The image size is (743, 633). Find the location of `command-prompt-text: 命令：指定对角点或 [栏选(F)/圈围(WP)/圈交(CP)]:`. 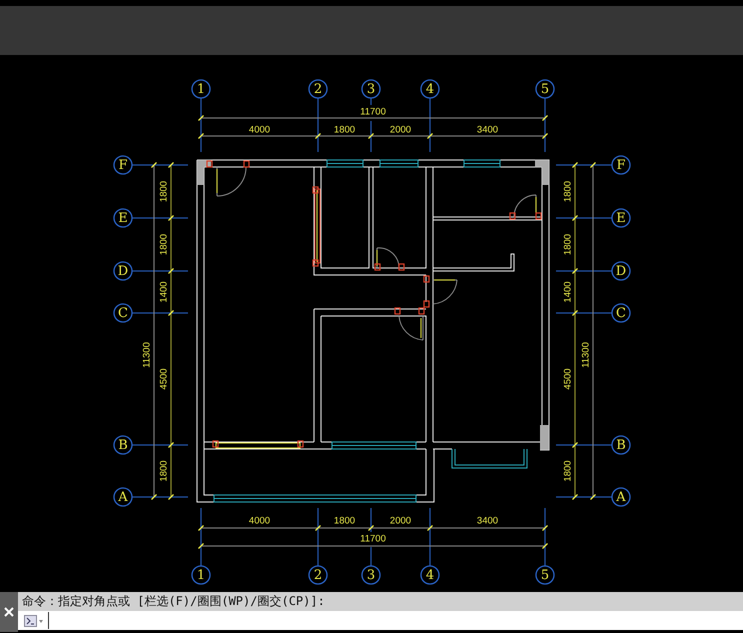

command-prompt-text: 命令：指定对角点或 [栏选(F)/圈围(WP)/圈交(CP)]: is located at coordinates (173, 601).